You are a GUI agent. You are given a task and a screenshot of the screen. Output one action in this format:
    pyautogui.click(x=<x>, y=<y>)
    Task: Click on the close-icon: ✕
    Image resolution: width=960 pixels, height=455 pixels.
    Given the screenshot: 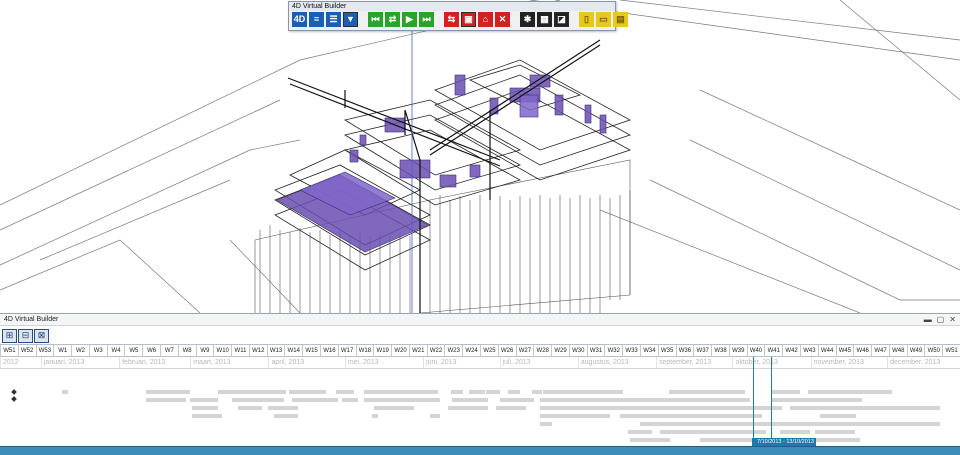 What is the action you would take?
    pyautogui.click(x=952, y=320)
    